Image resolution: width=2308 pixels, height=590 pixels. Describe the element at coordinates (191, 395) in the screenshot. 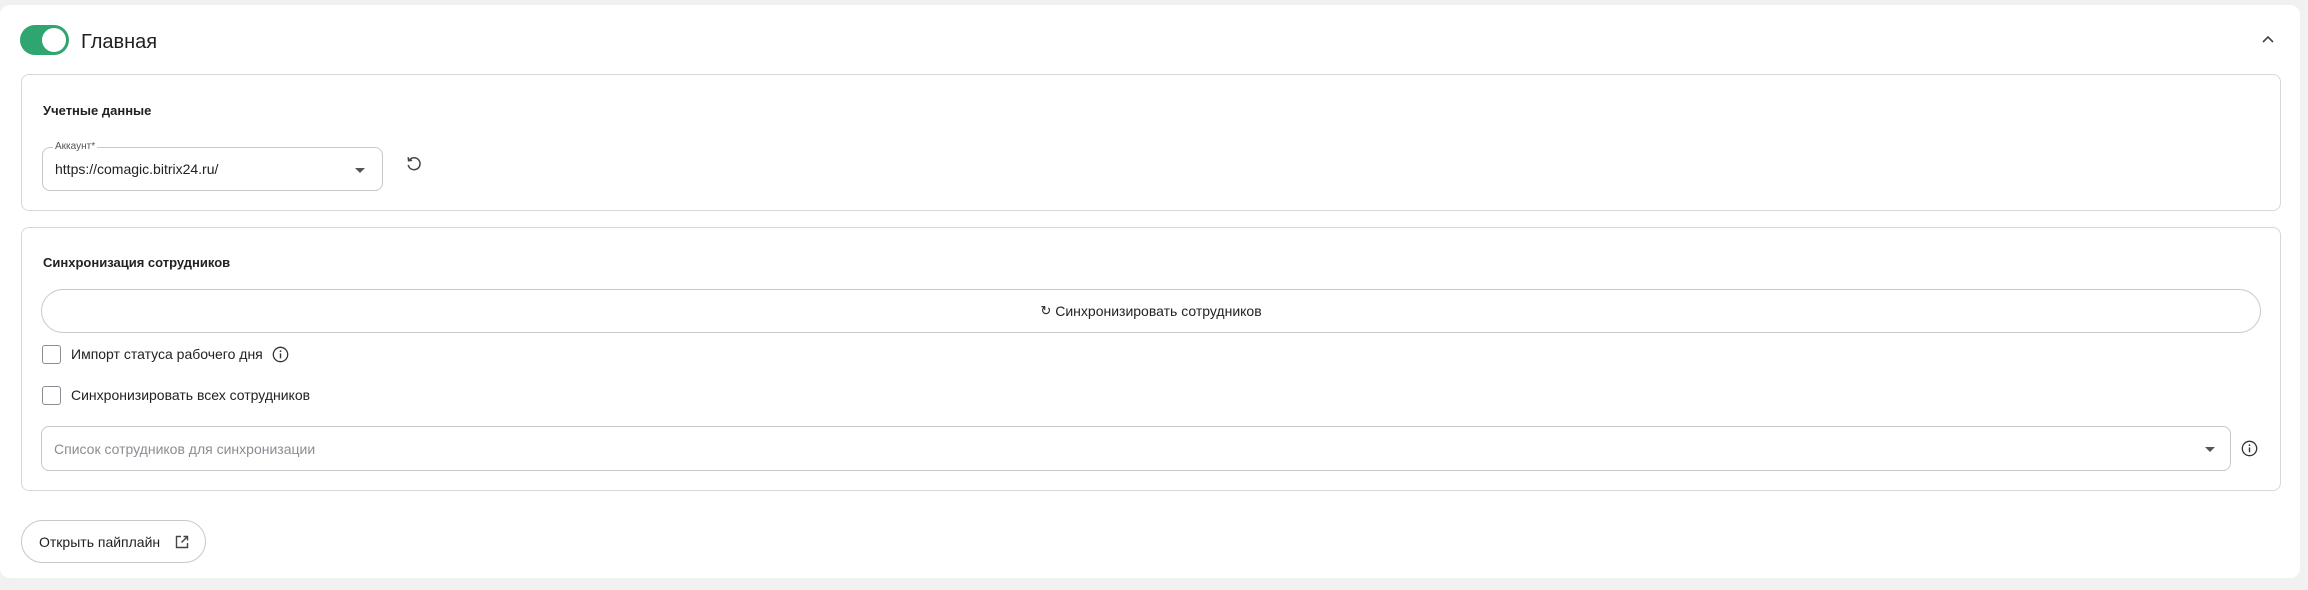

I see `sync-all-label: Синхронизировать всех сотрудников` at that location.